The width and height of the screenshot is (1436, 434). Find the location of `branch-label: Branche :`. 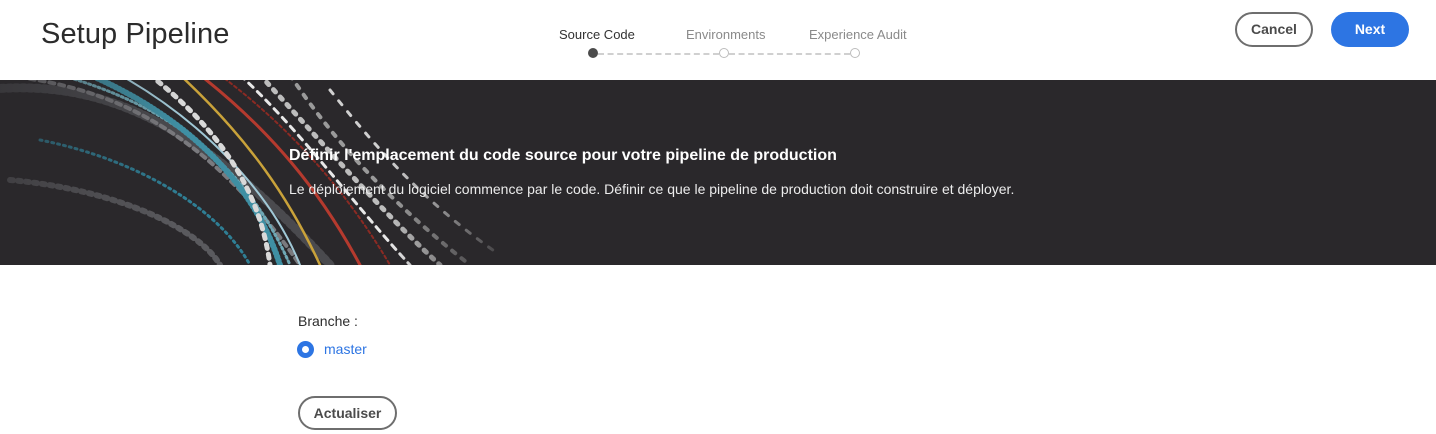

branch-label: Branche : is located at coordinates (328, 321).